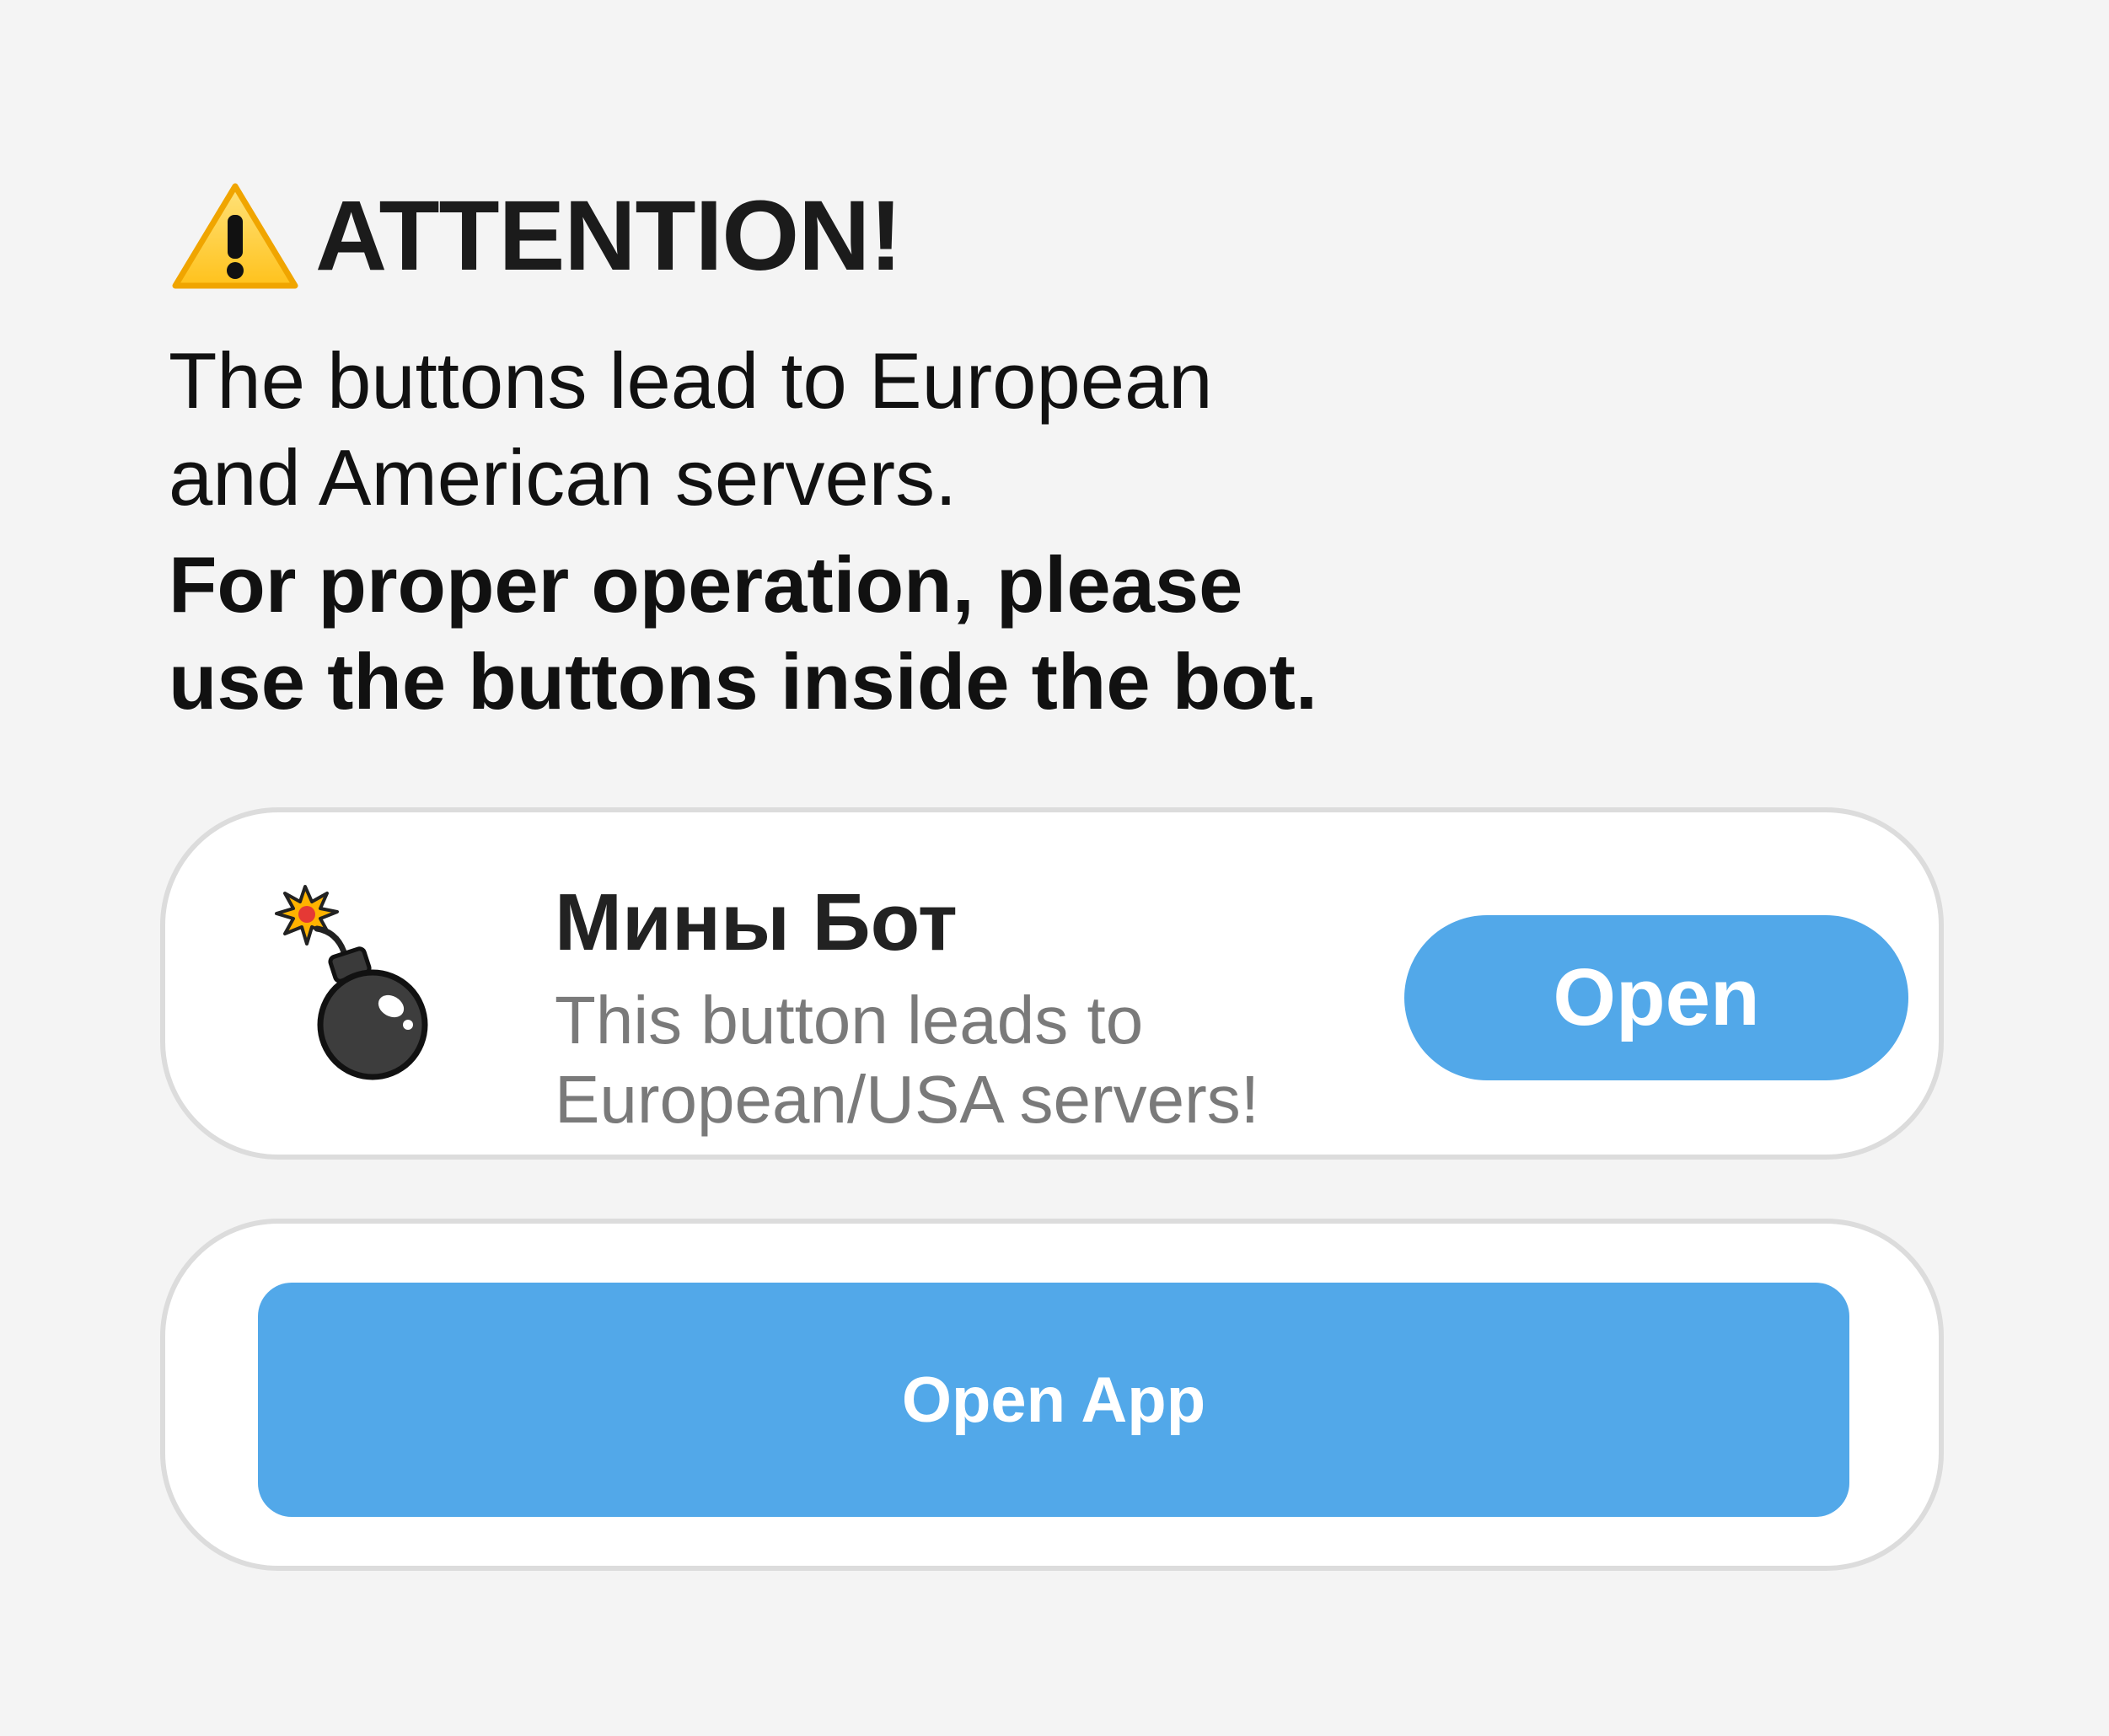 This screenshot has height=1736, width=2109. What do you see at coordinates (743, 681) in the screenshot?
I see `notice-strong-line: use the buttons inside the bot.` at bounding box center [743, 681].